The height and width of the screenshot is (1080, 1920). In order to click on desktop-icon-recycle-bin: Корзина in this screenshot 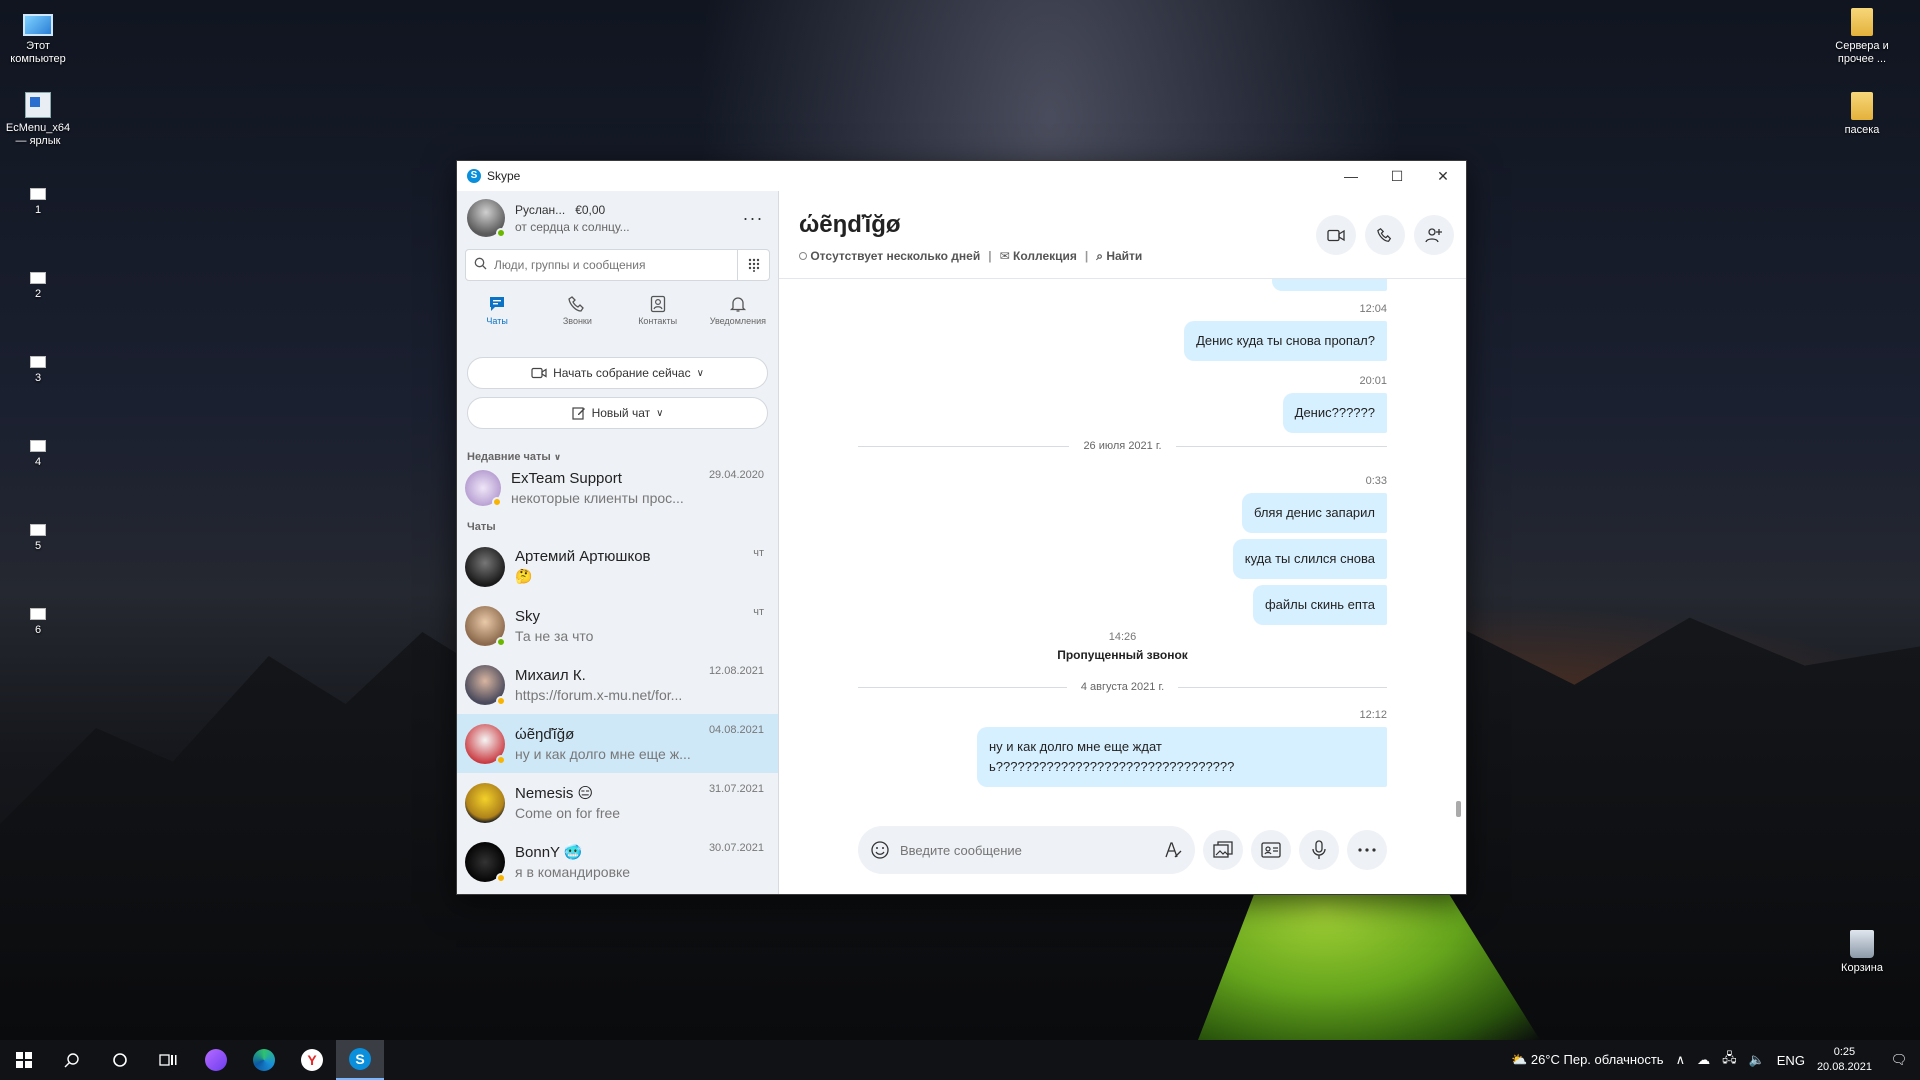, I will do `click(1862, 952)`.